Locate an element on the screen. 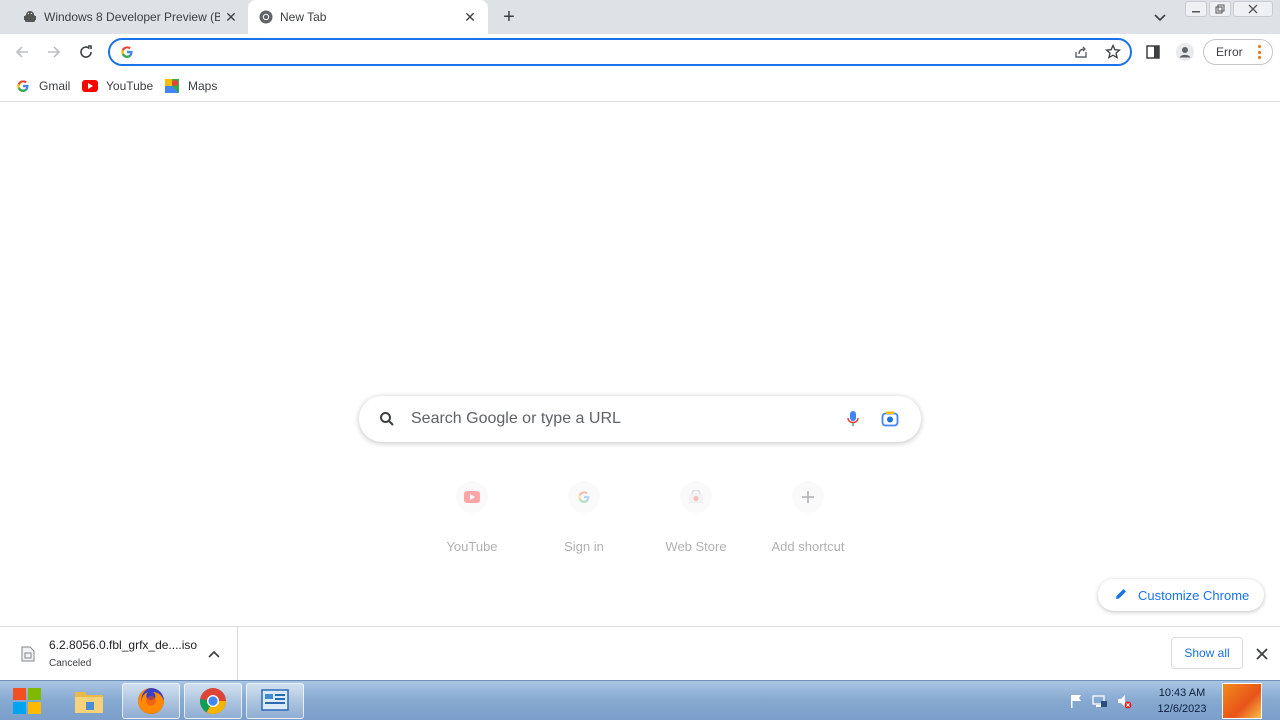 This screenshot has height=720, width=1280. download-file-name: 6.2.8056.0.fbl_grfx_de....iso is located at coordinates (123, 645).